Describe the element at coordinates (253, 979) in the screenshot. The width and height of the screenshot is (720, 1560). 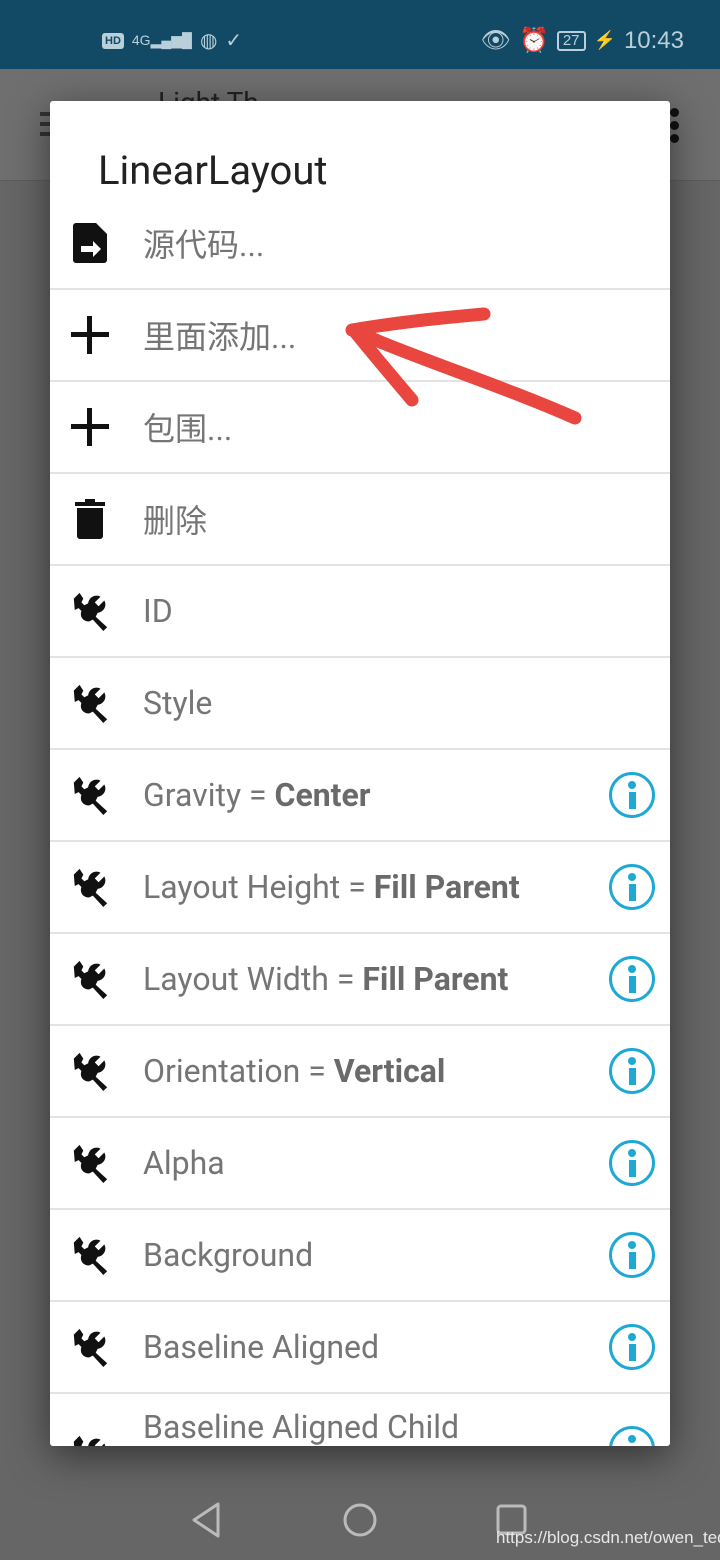
I see `item-label-text: Layout Width =` at that location.